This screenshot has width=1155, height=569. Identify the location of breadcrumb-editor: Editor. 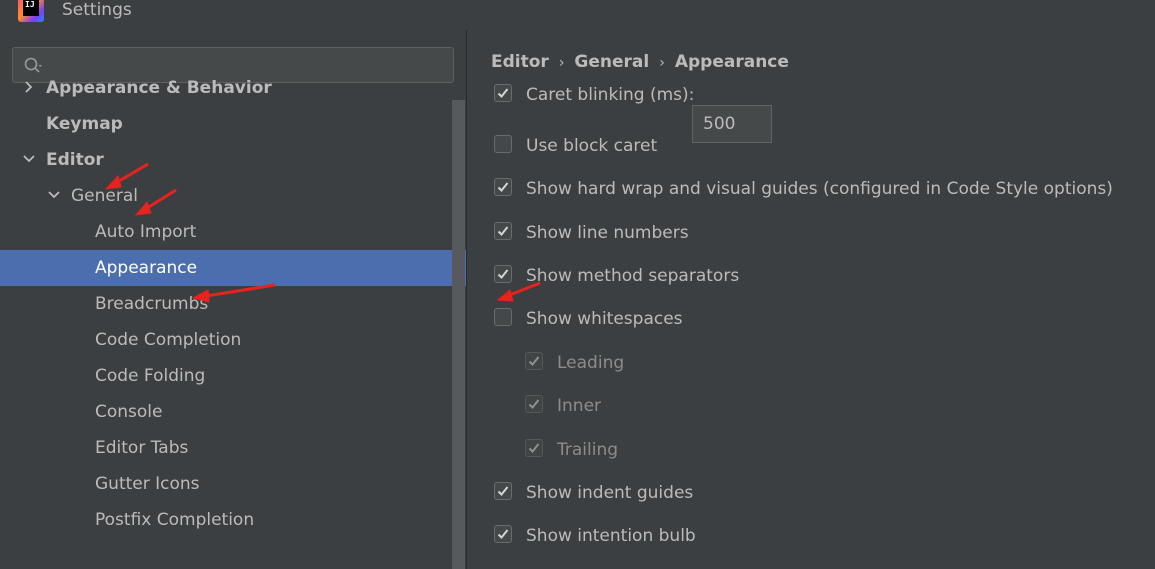
(520, 62).